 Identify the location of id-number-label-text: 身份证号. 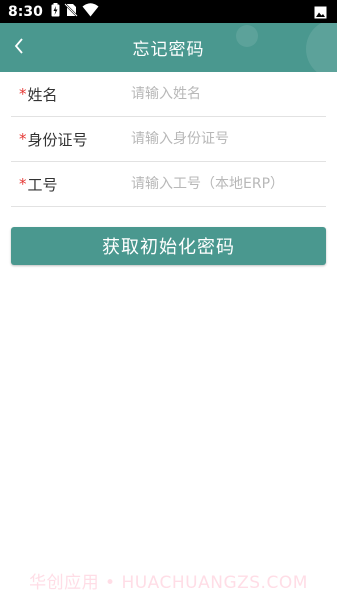
(57, 139).